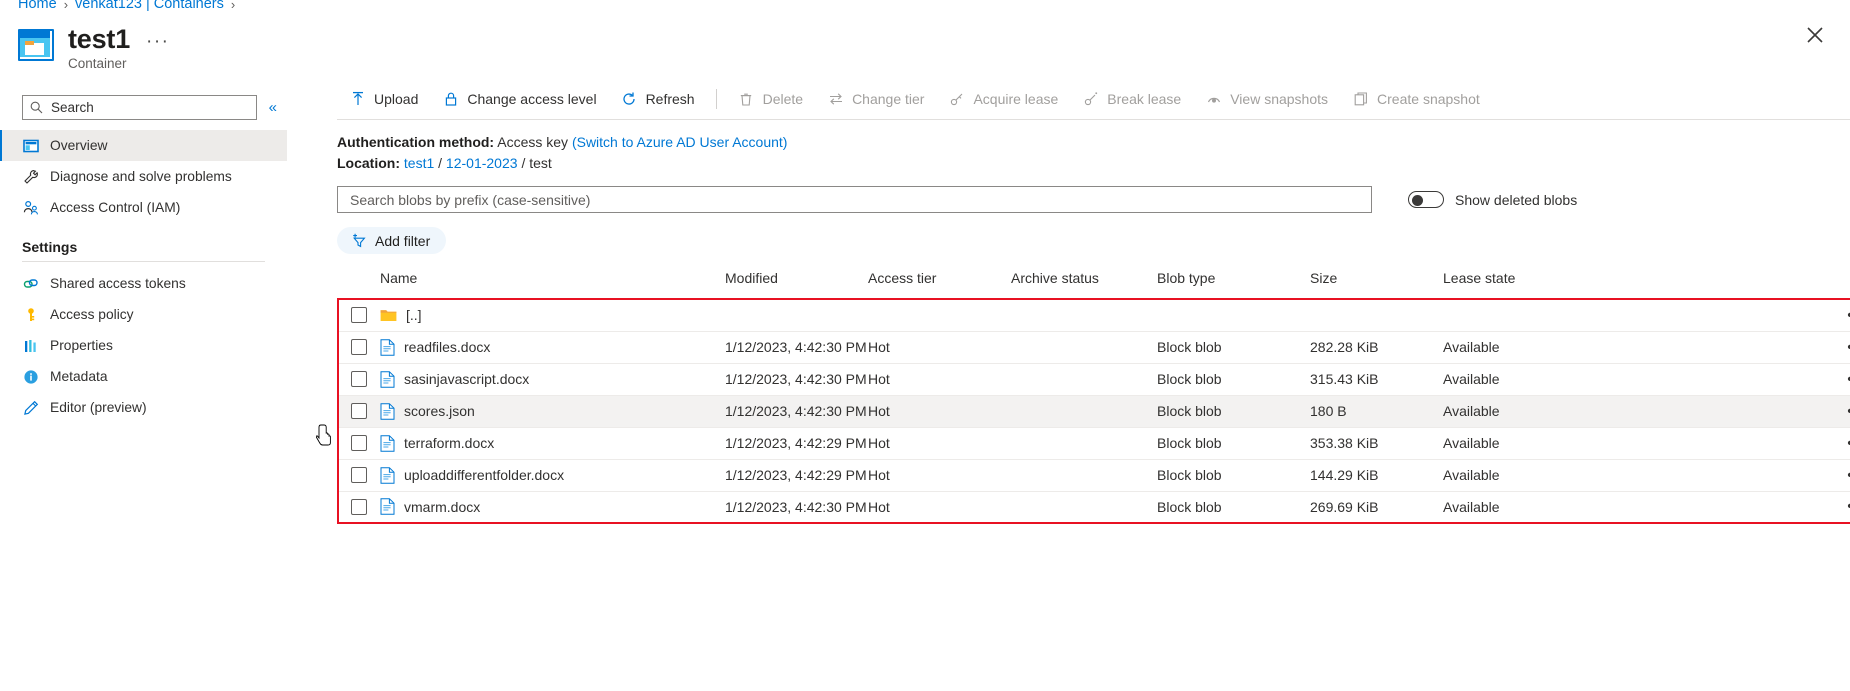 The height and width of the screenshot is (691, 1850). What do you see at coordinates (419, 163) in the screenshot?
I see `location-crumb-test1: test1` at bounding box center [419, 163].